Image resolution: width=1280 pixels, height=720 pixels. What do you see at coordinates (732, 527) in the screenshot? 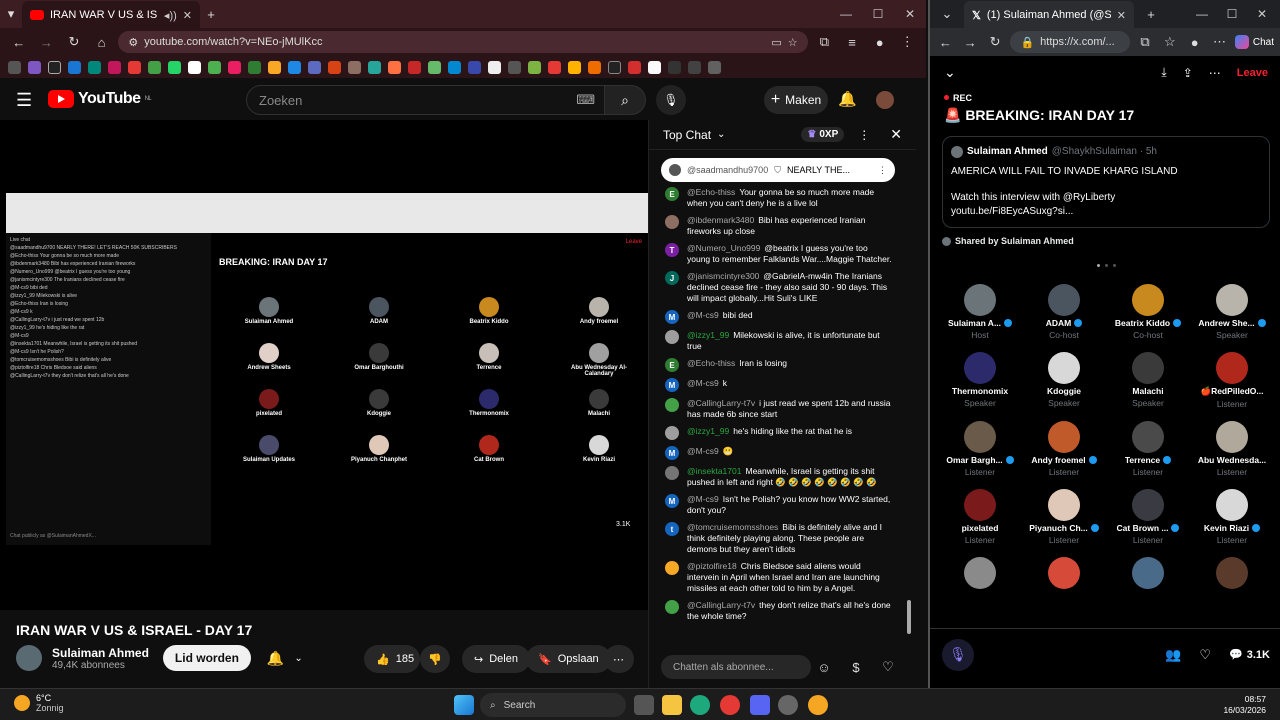
I see `chat-author: @tomcruisemomsshoes` at bounding box center [732, 527].